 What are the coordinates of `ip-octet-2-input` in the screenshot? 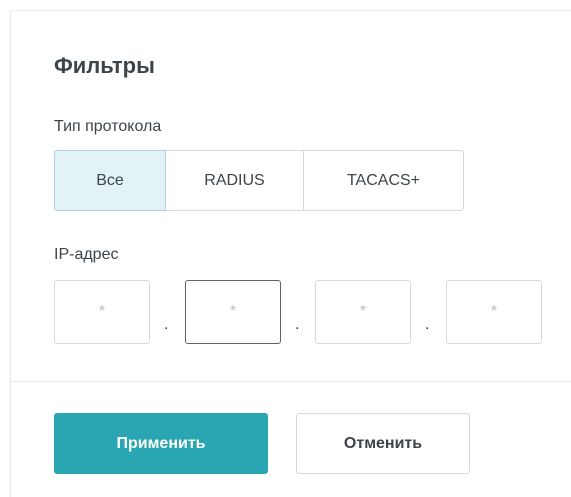 It's located at (233, 312).